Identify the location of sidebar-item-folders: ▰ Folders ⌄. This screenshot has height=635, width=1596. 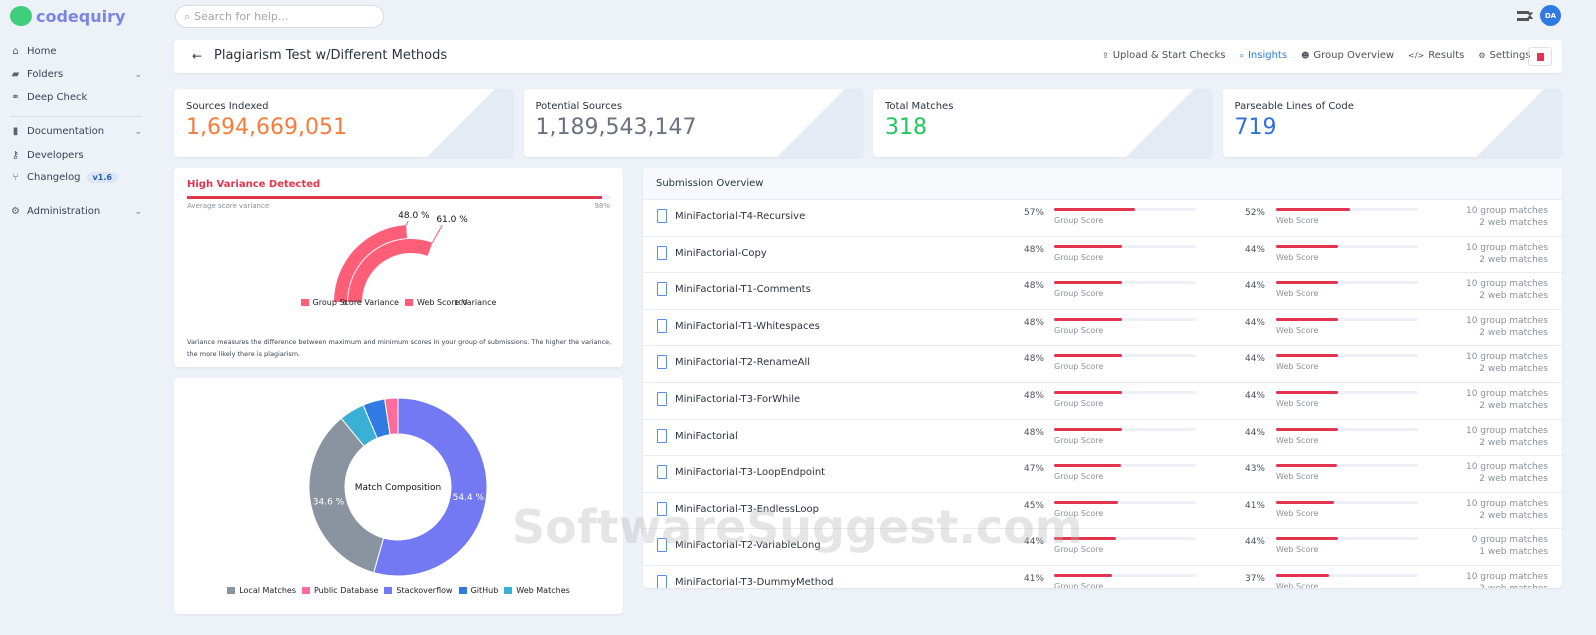
(76, 74).